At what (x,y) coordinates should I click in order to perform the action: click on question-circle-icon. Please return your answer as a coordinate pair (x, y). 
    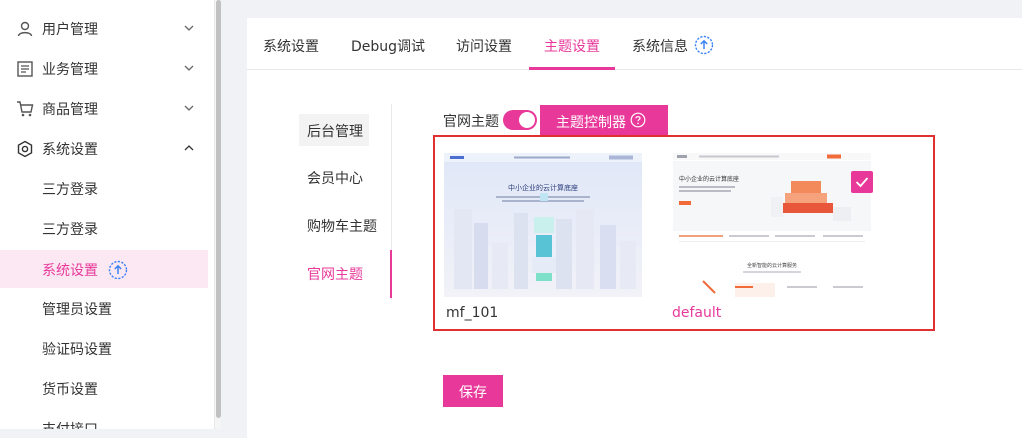
    Looking at the image, I should click on (638, 120).